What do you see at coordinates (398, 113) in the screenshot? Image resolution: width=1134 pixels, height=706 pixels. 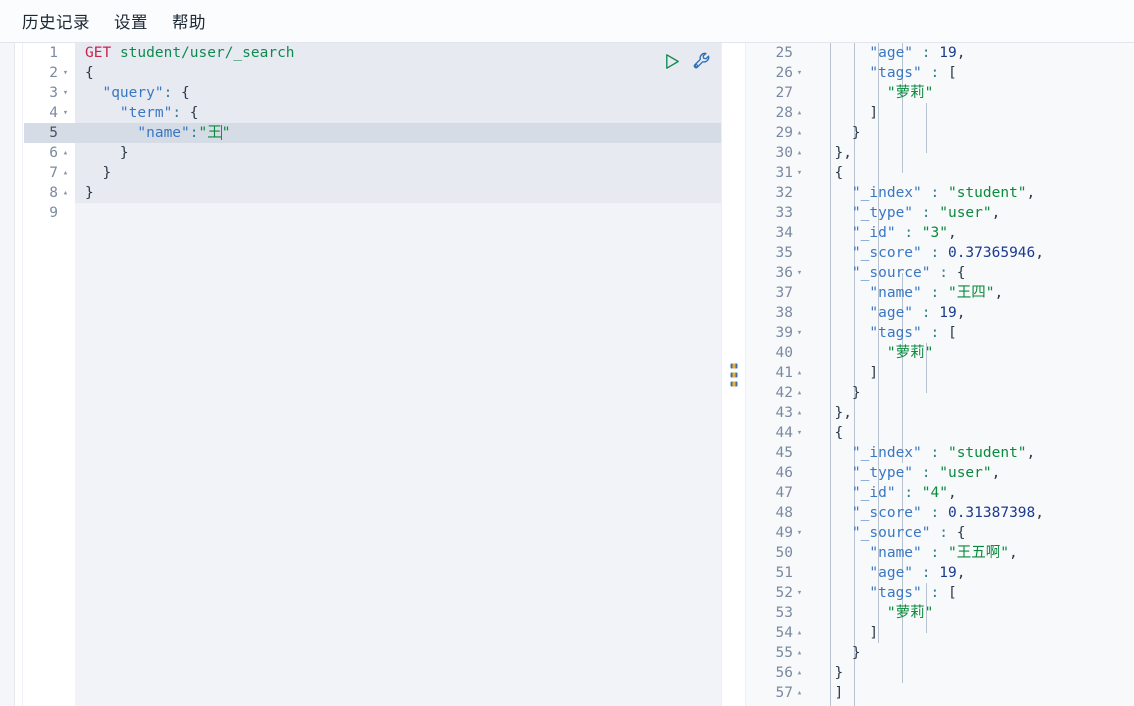 I see `code-line: "term": {` at bounding box center [398, 113].